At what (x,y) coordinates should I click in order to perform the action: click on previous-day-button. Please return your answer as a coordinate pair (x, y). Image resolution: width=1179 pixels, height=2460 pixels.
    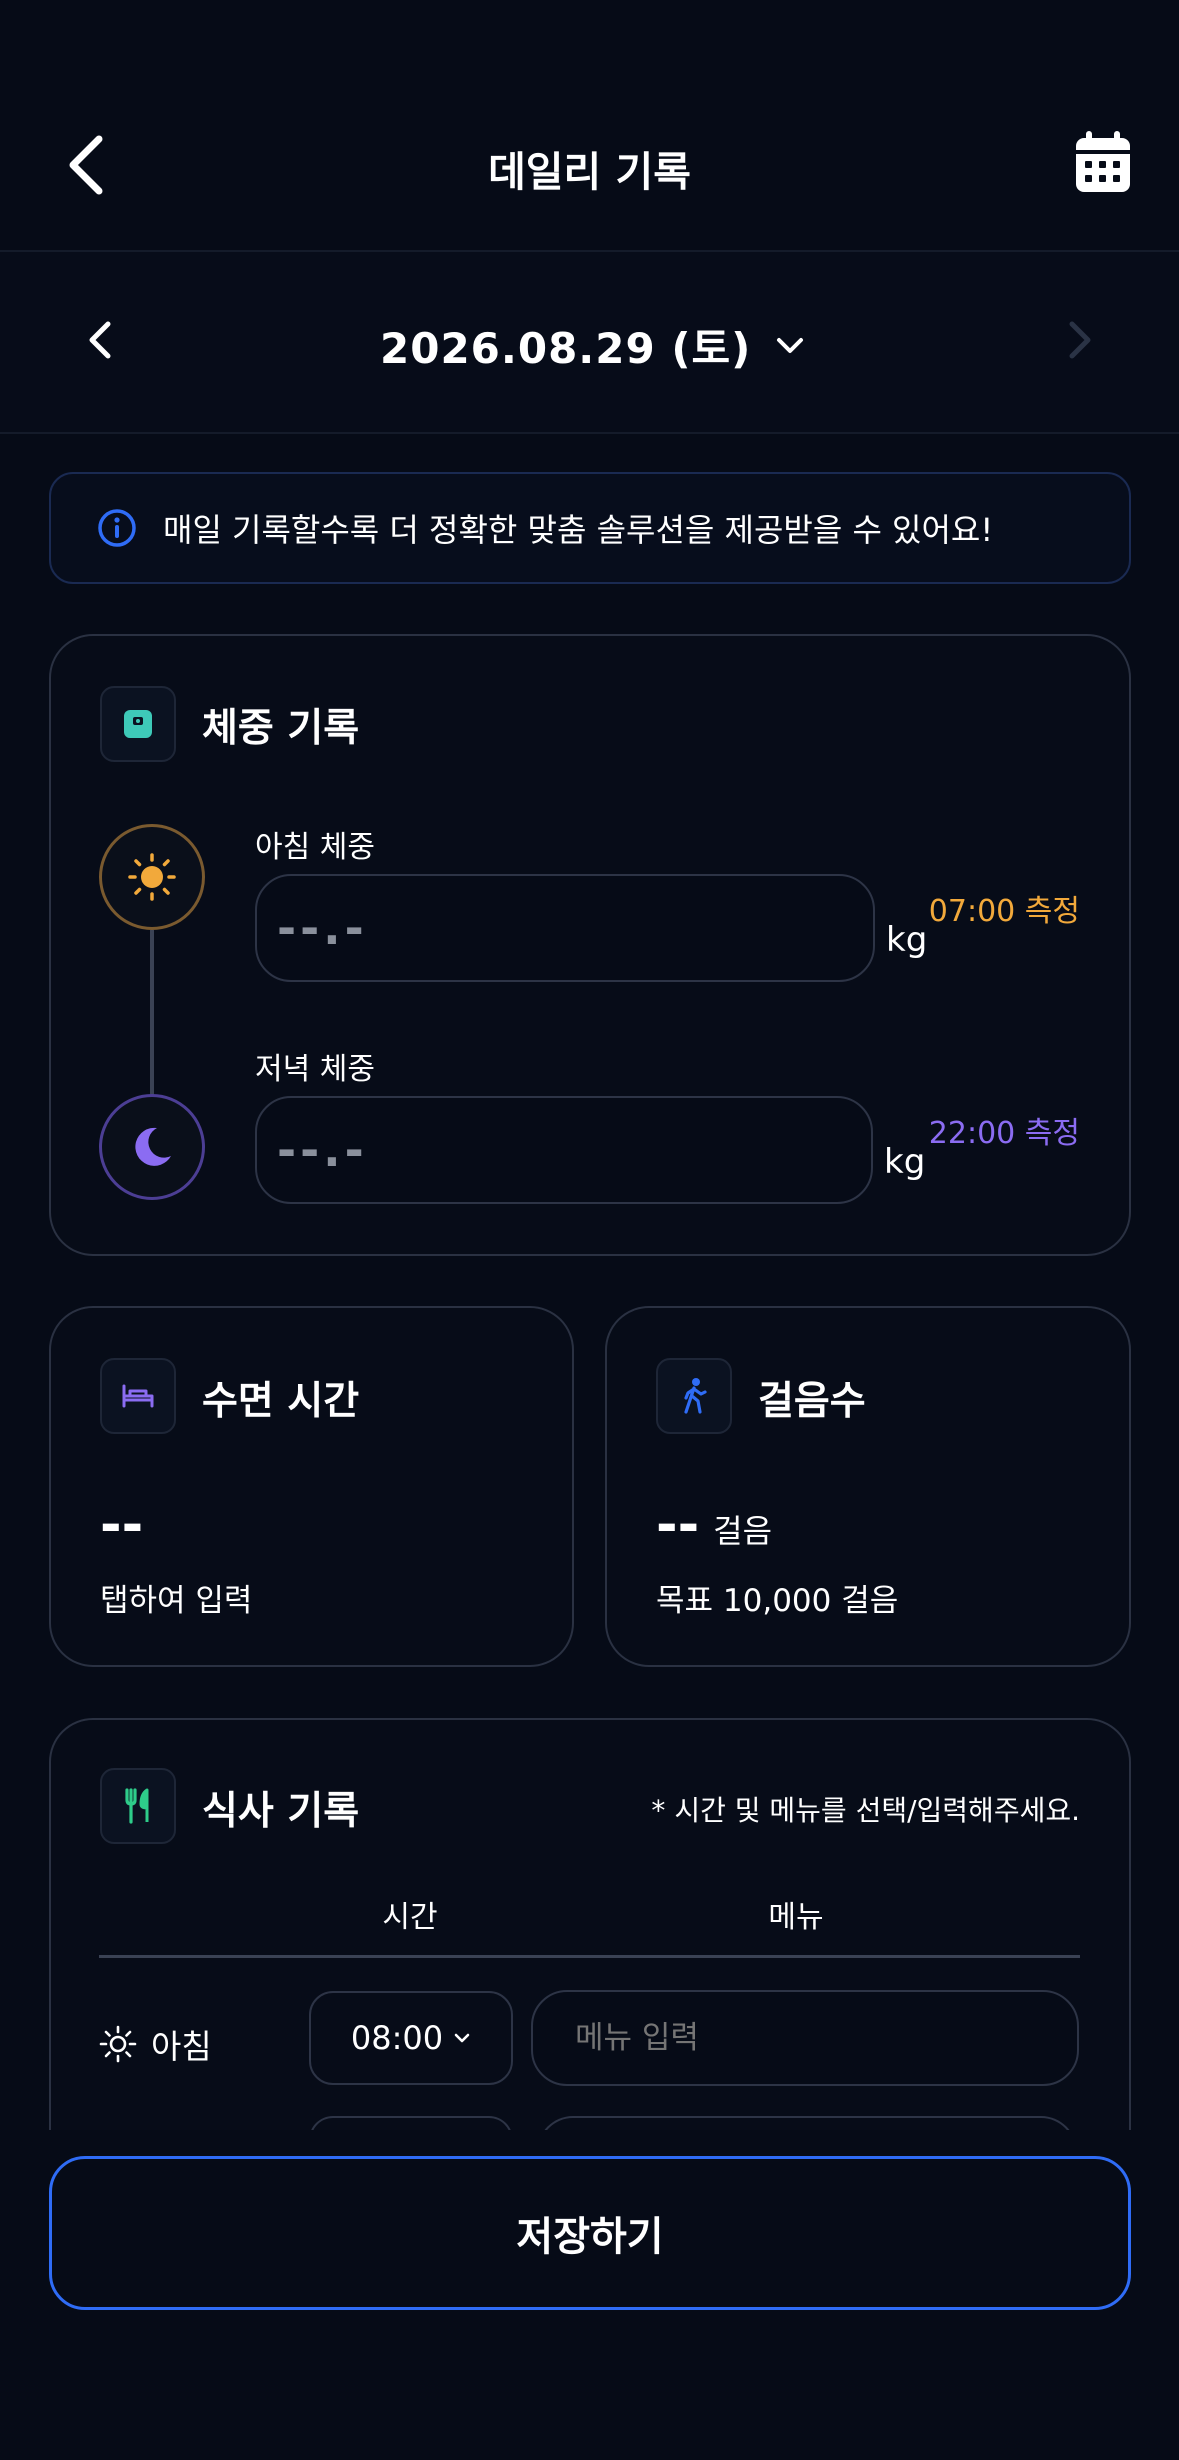
    Looking at the image, I should click on (100, 340).